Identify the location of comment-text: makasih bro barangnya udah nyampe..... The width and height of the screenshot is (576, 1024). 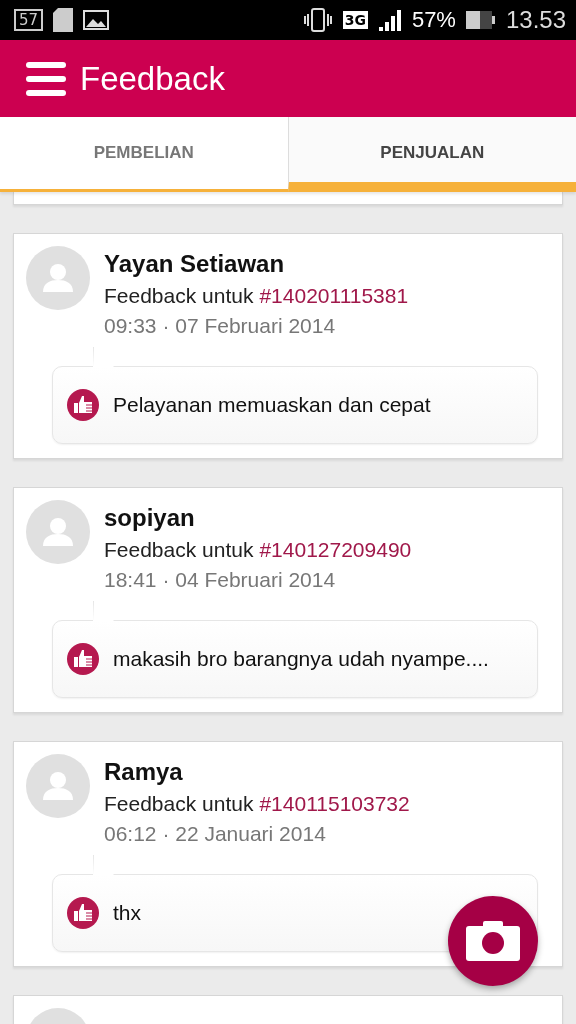
(301, 659).